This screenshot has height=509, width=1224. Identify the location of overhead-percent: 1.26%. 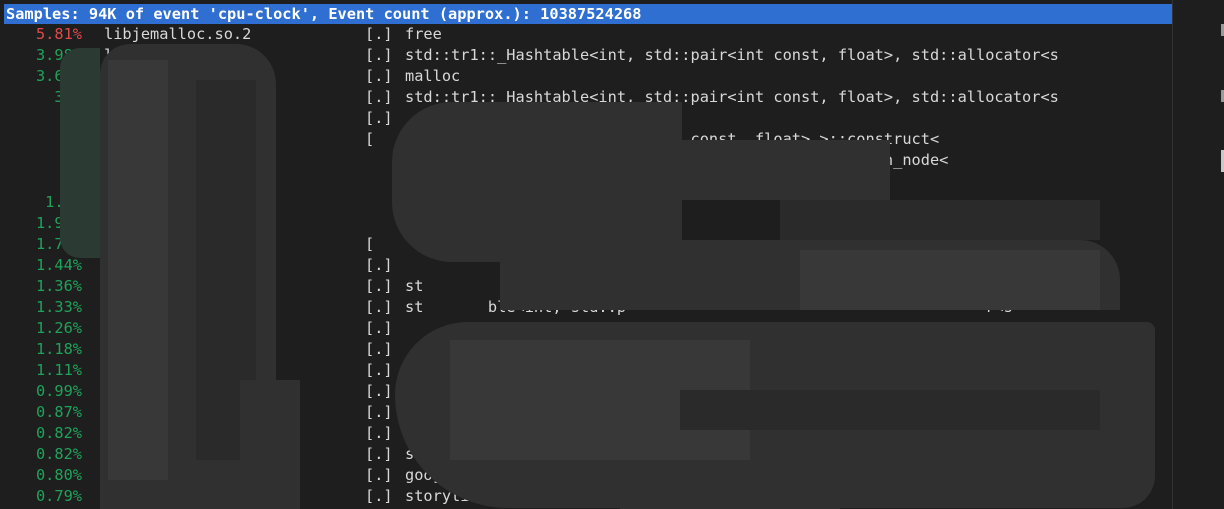
(58, 328).